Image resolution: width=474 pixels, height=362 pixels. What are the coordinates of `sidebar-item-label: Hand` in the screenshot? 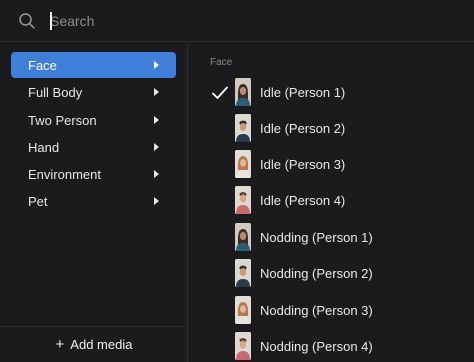 It's located at (44, 147).